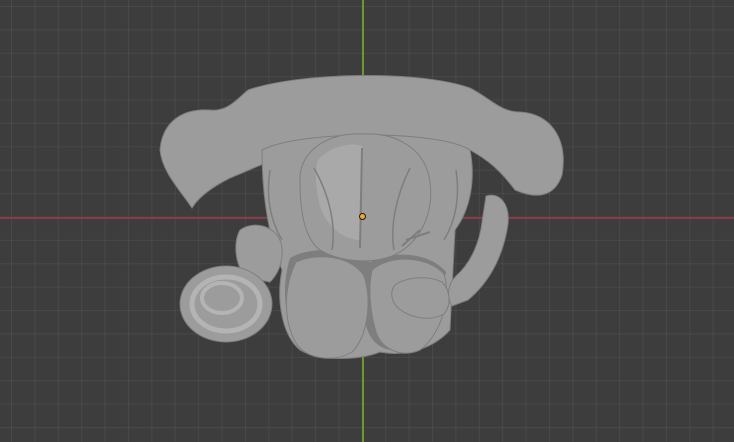 The image size is (734, 442). What do you see at coordinates (362, 216) in the screenshot?
I see `object-origin-point` at bounding box center [362, 216].